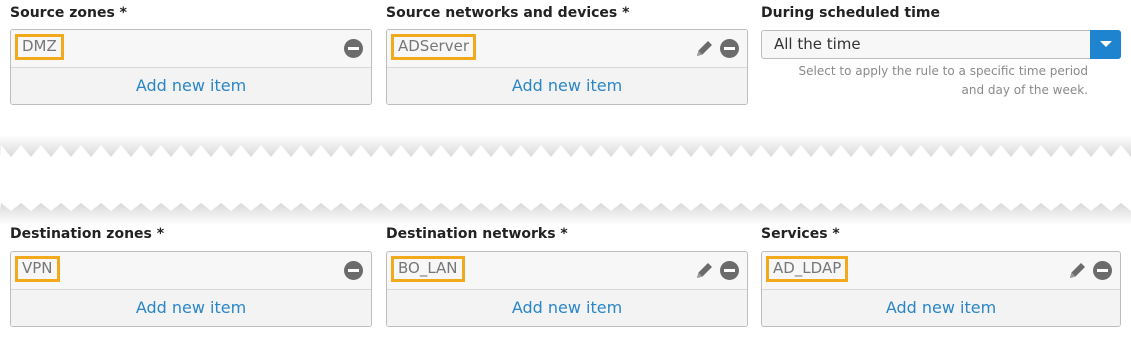 The image size is (1131, 355). I want to click on destination-zones-list: VPN Add new item, so click(191, 289).